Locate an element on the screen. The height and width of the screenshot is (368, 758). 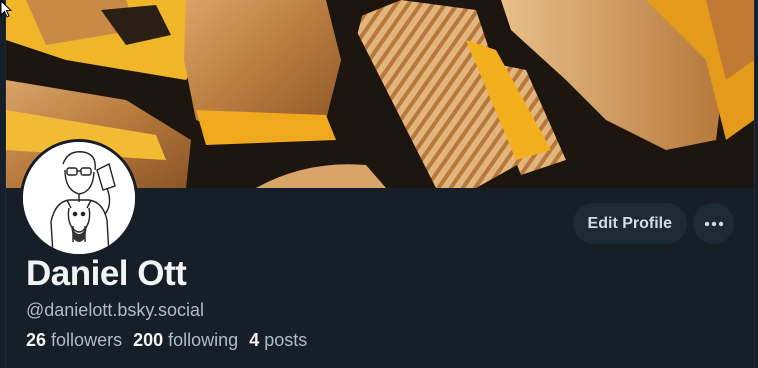
more-options-button is located at coordinates (713, 223).